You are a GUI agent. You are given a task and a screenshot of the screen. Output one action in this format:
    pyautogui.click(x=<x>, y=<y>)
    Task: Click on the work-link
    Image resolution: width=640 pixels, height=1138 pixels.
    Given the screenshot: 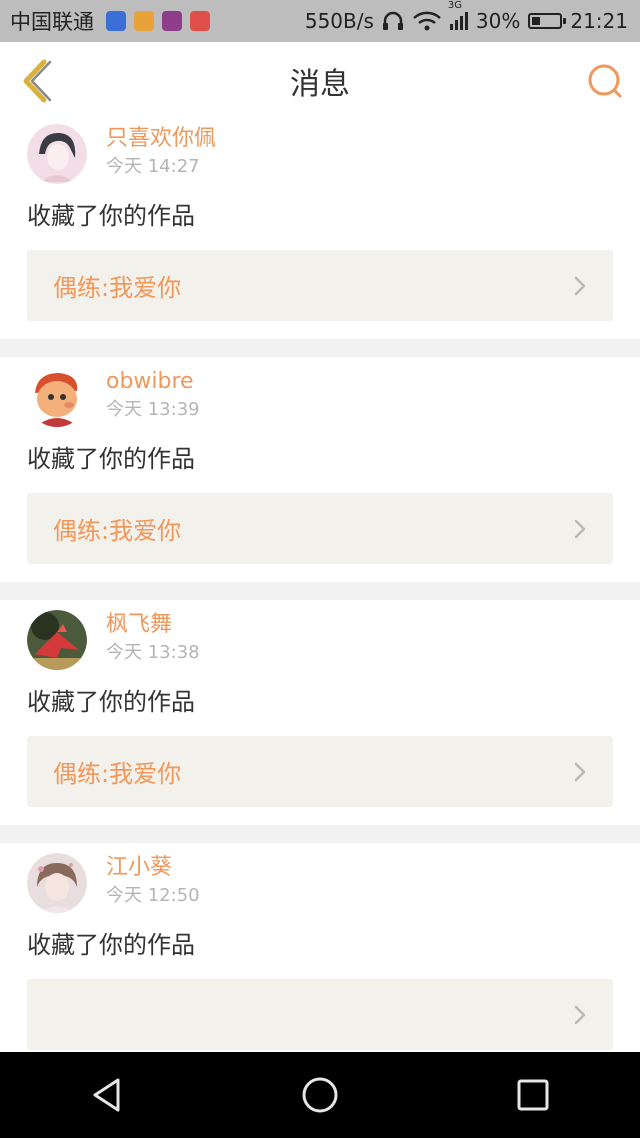 What is the action you would take?
    pyautogui.click(x=320, y=1014)
    